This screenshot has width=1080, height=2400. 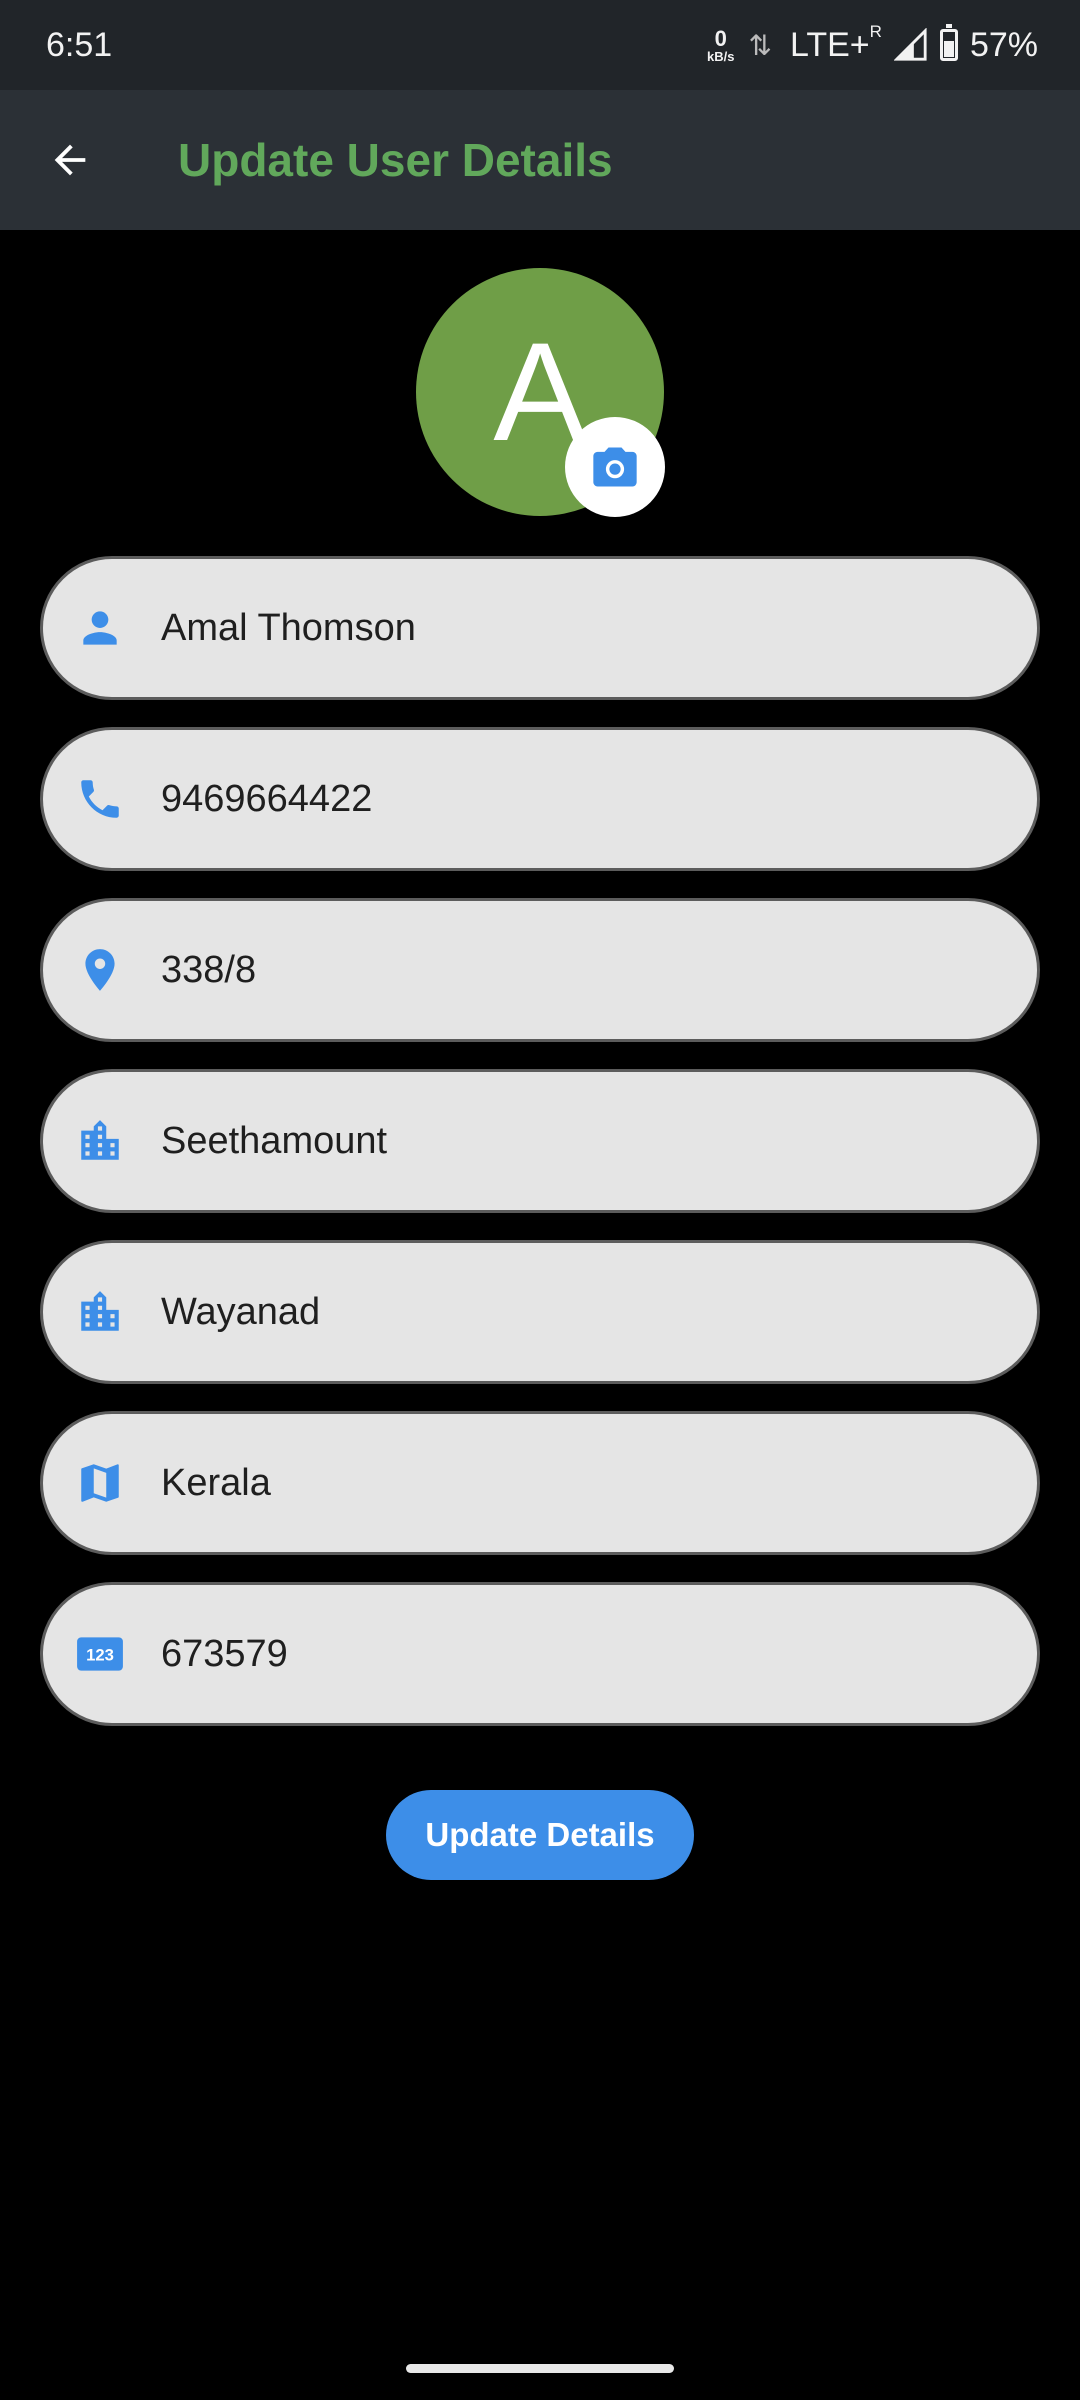 I want to click on state-field: Kerala, so click(x=540, y=1483).